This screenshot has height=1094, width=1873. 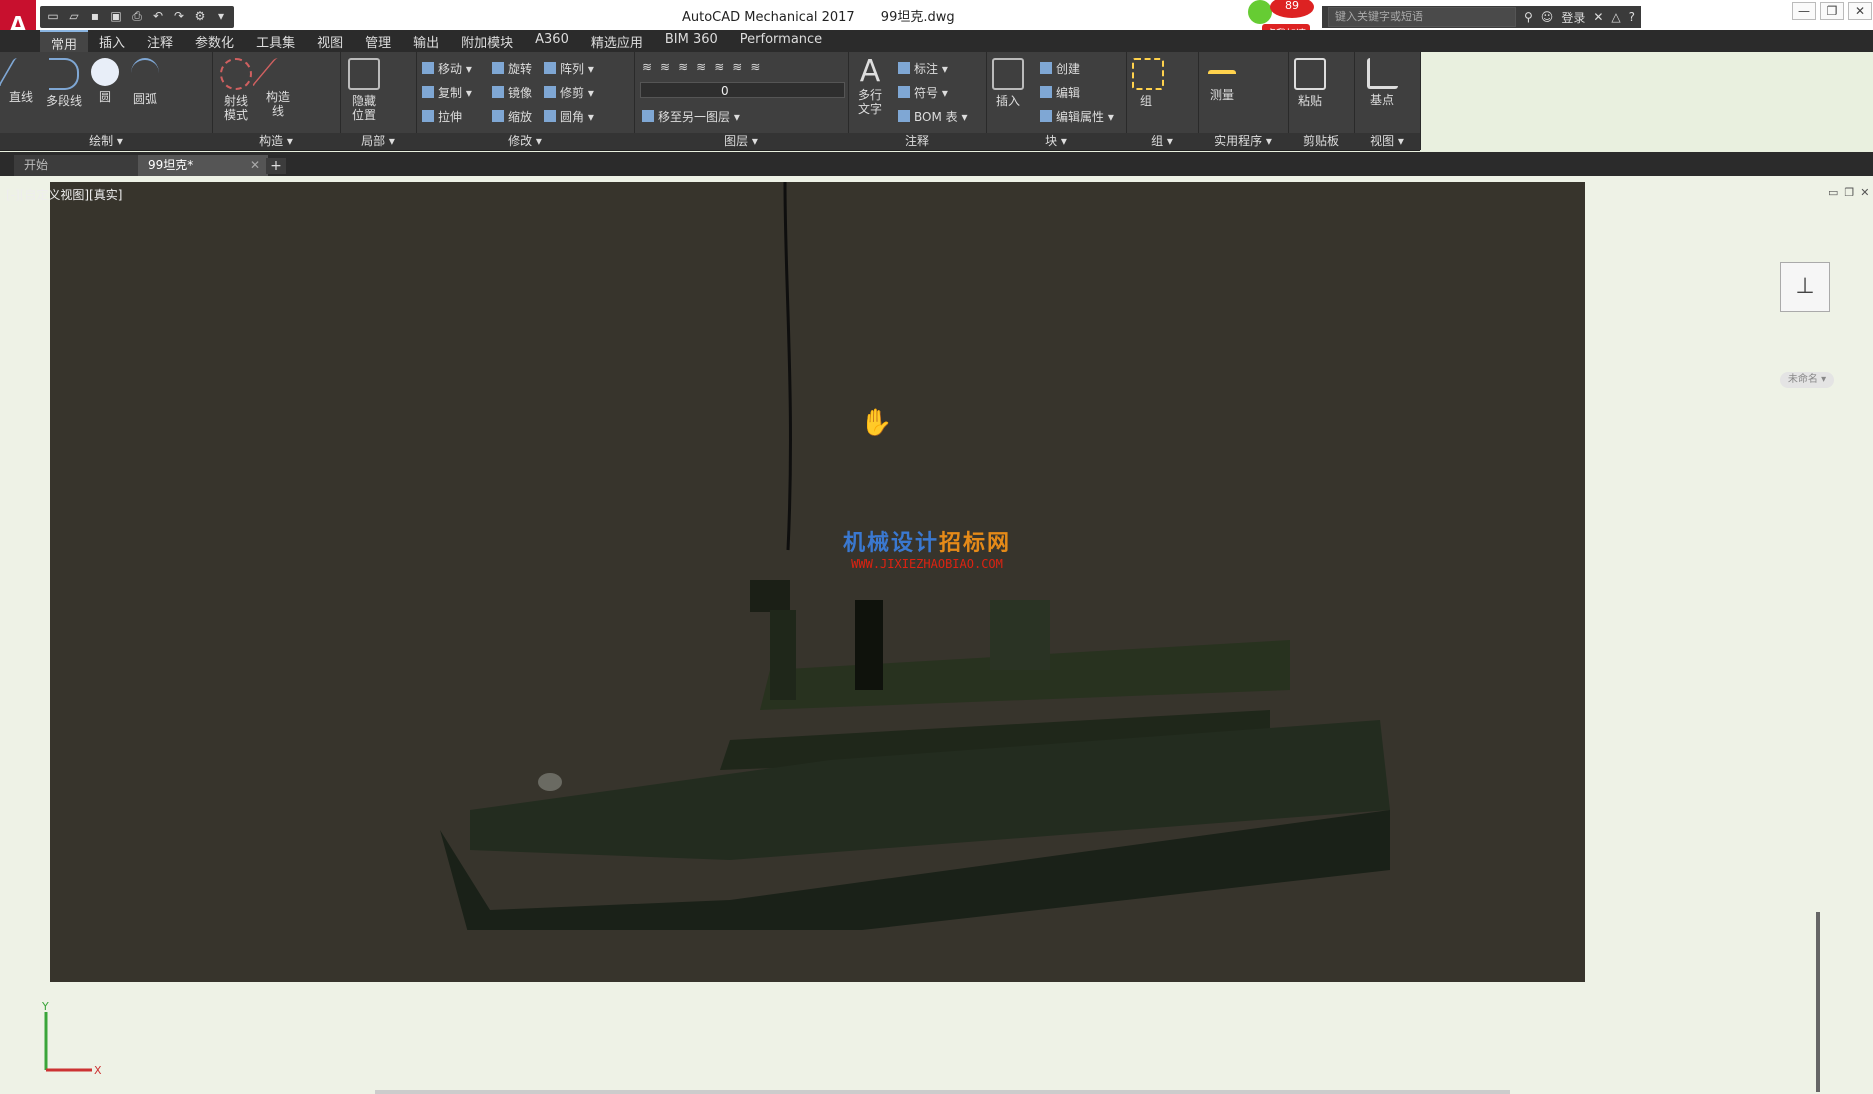 I want to click on panel-title-local: 局部 ▾, so click(x=378, y=141).